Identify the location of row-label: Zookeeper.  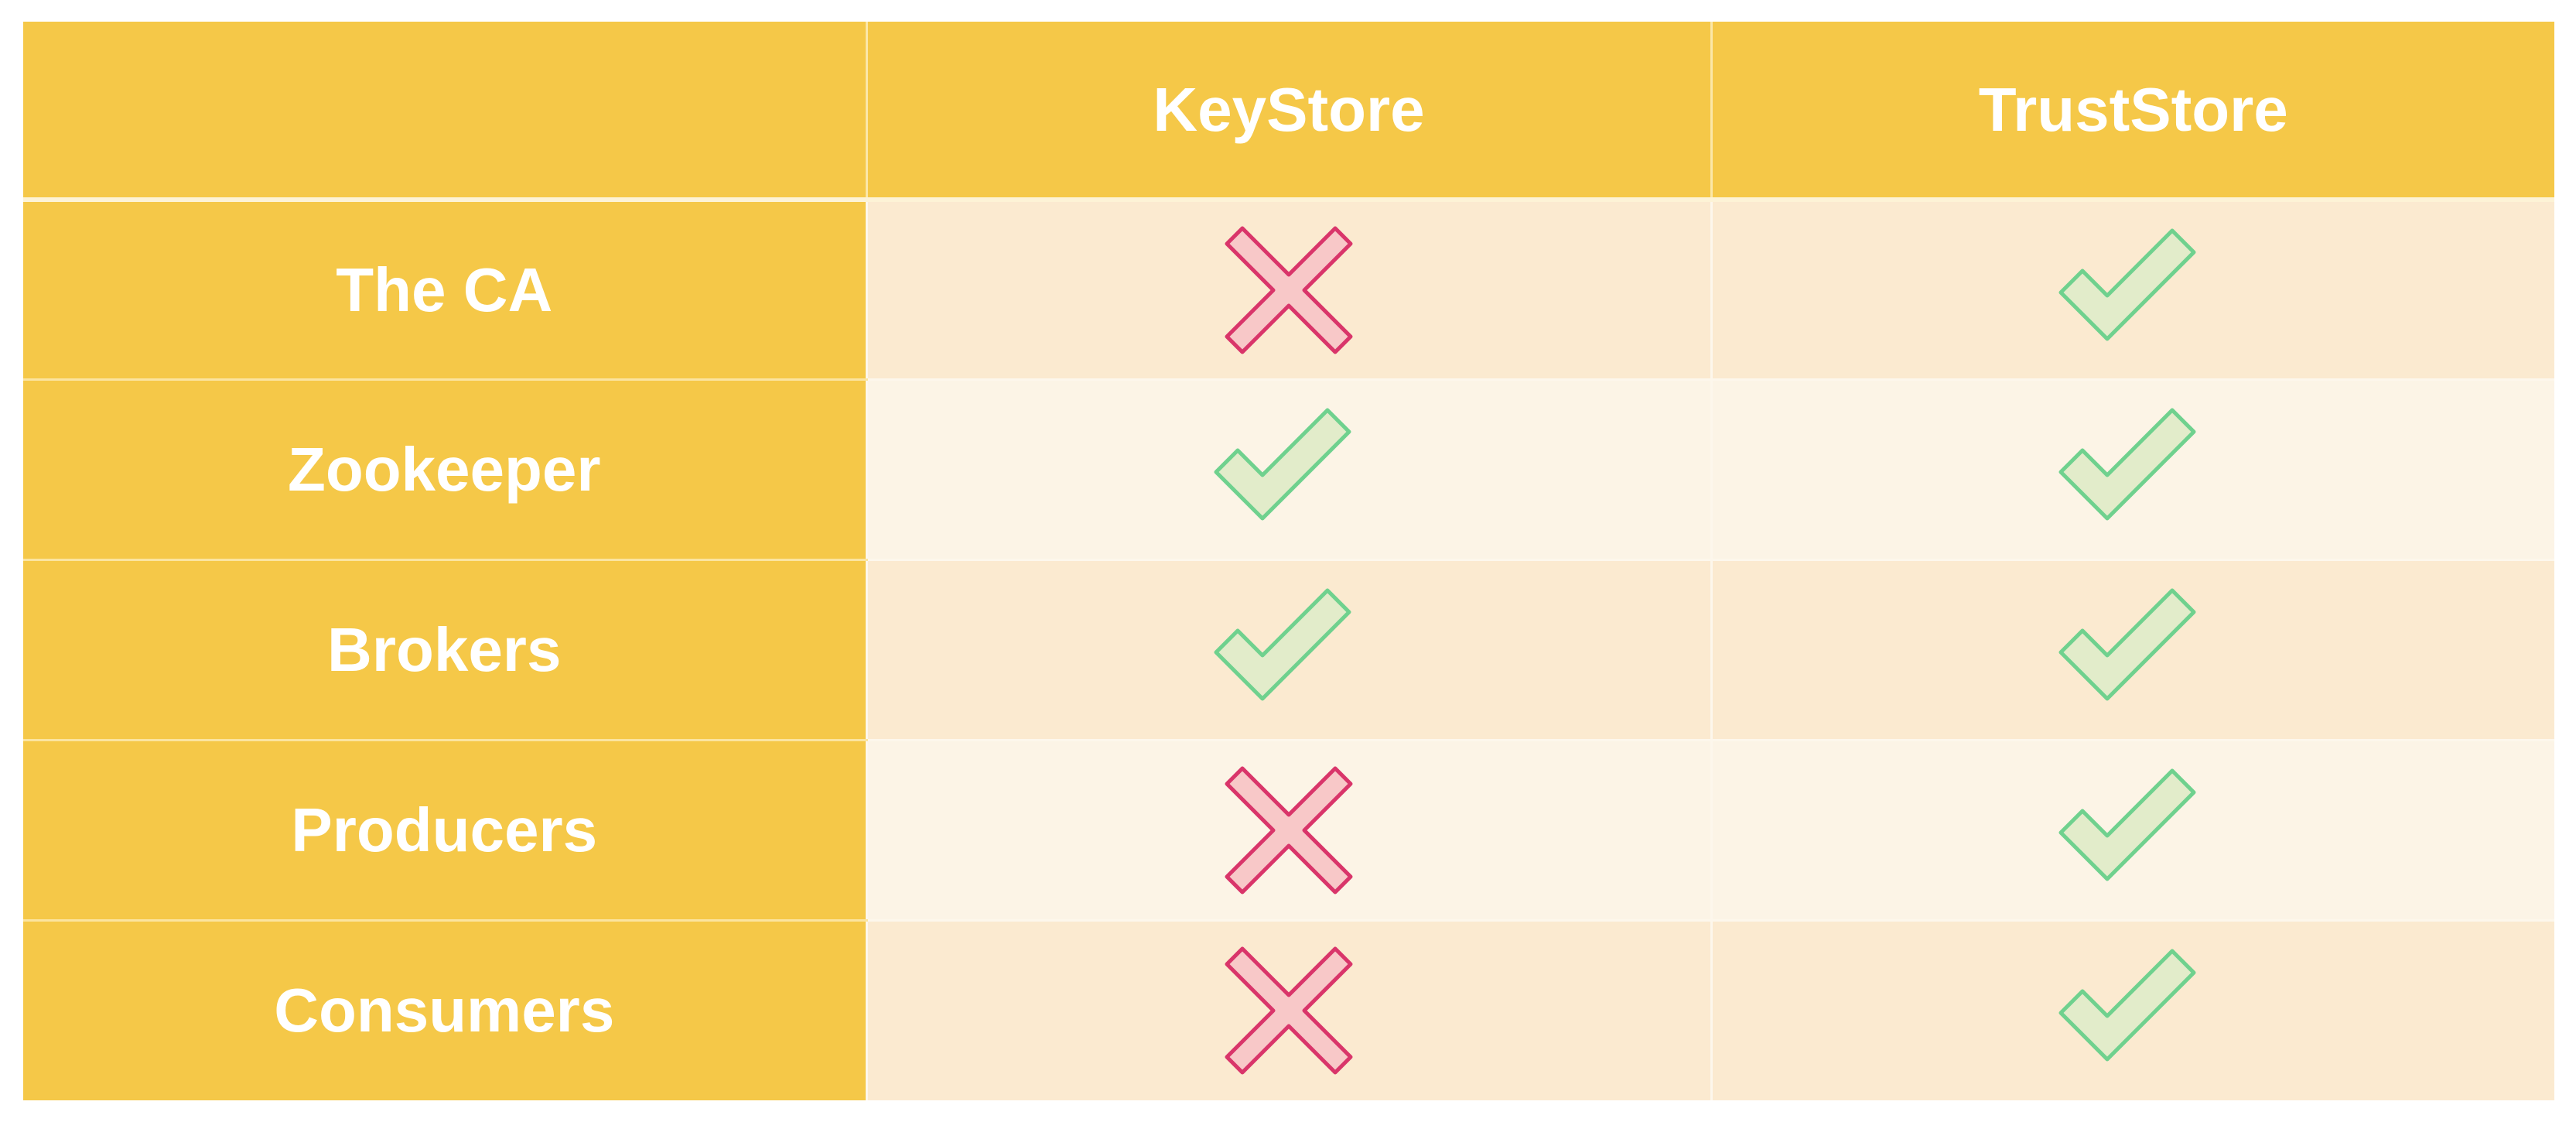
(444, 470).